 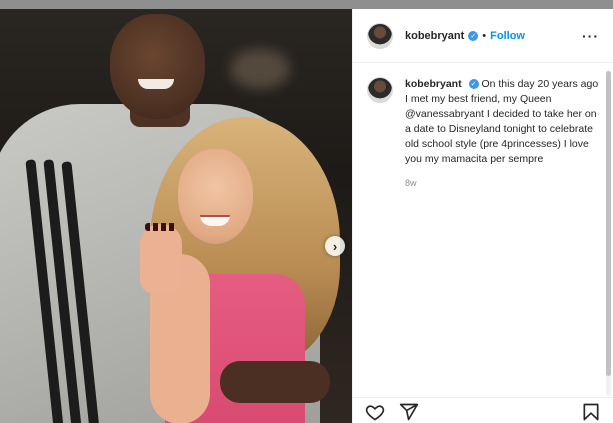 What do you see at coordinates (375, 412) in the screenshot?
I see `heart-icon` at bounding box center [375, 412].